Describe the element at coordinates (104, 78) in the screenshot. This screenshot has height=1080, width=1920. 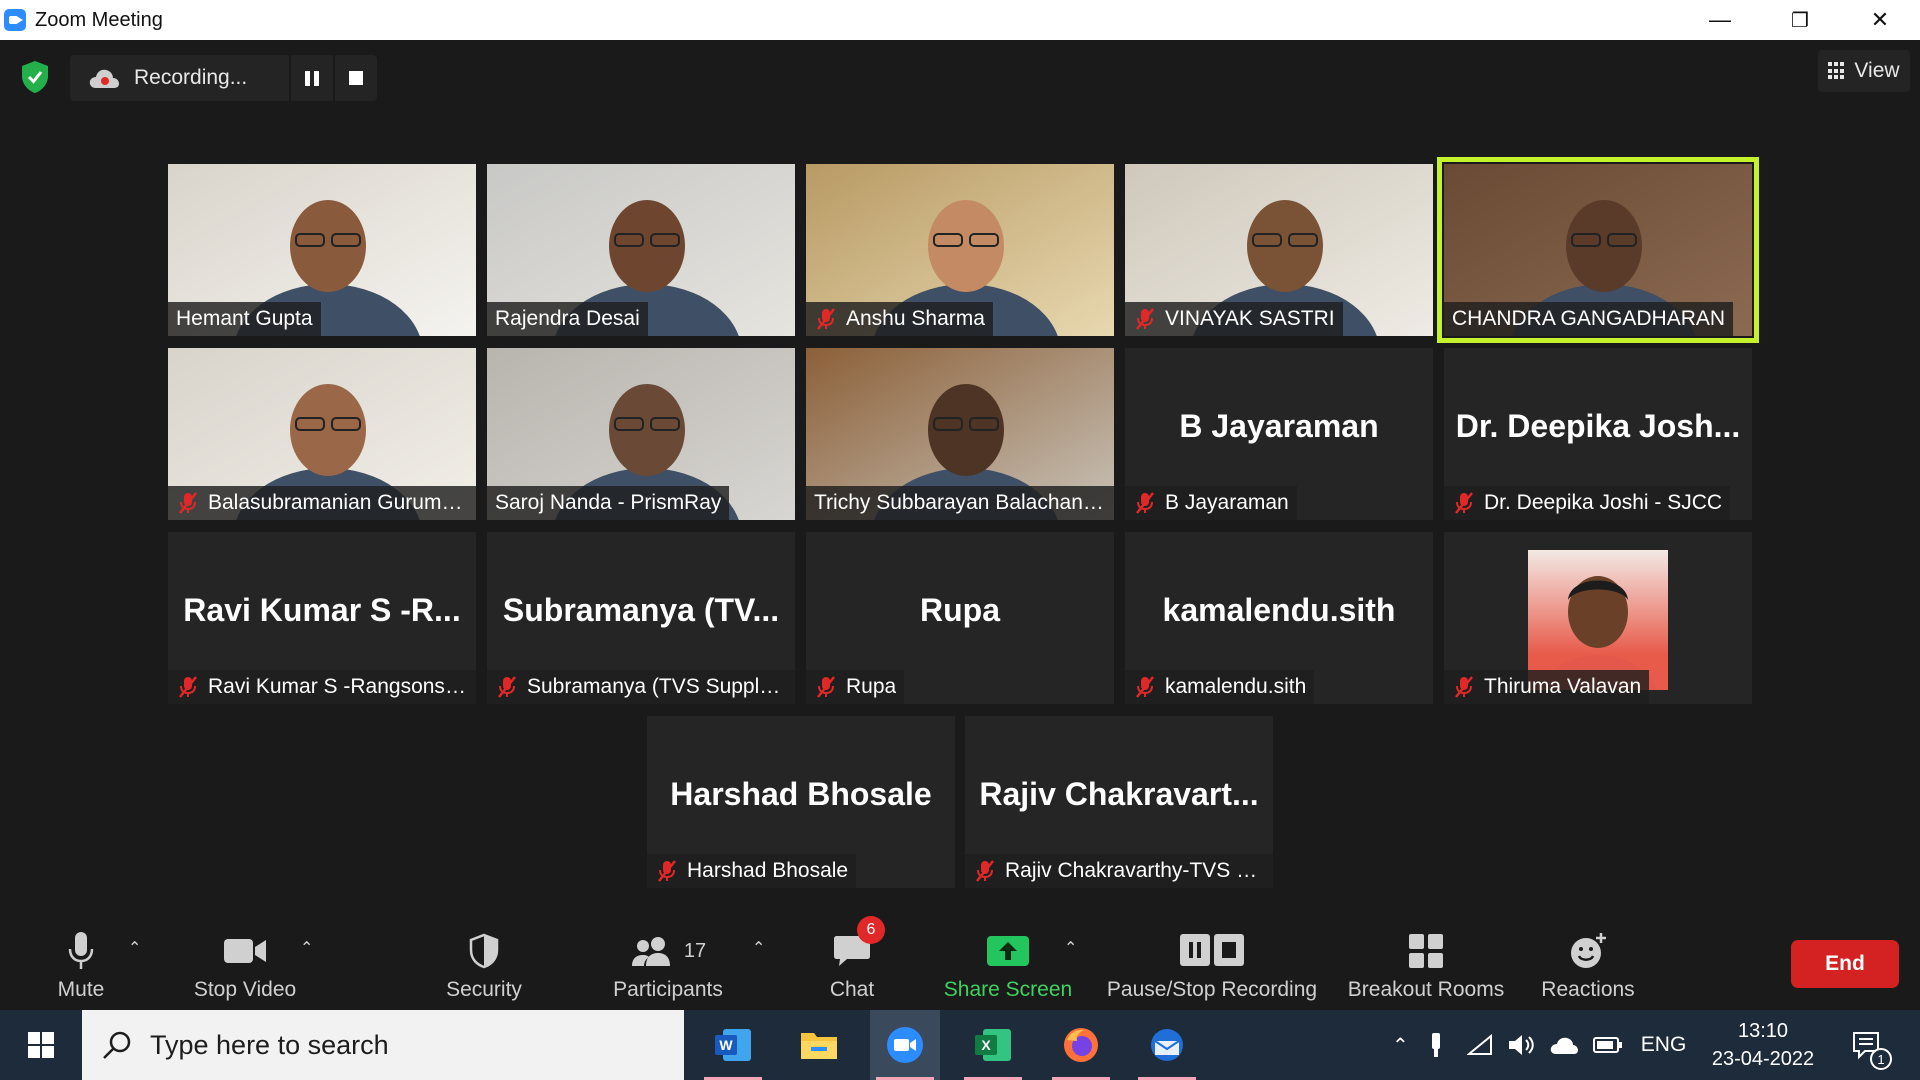
I see `cloud-recording-icon` at that location.